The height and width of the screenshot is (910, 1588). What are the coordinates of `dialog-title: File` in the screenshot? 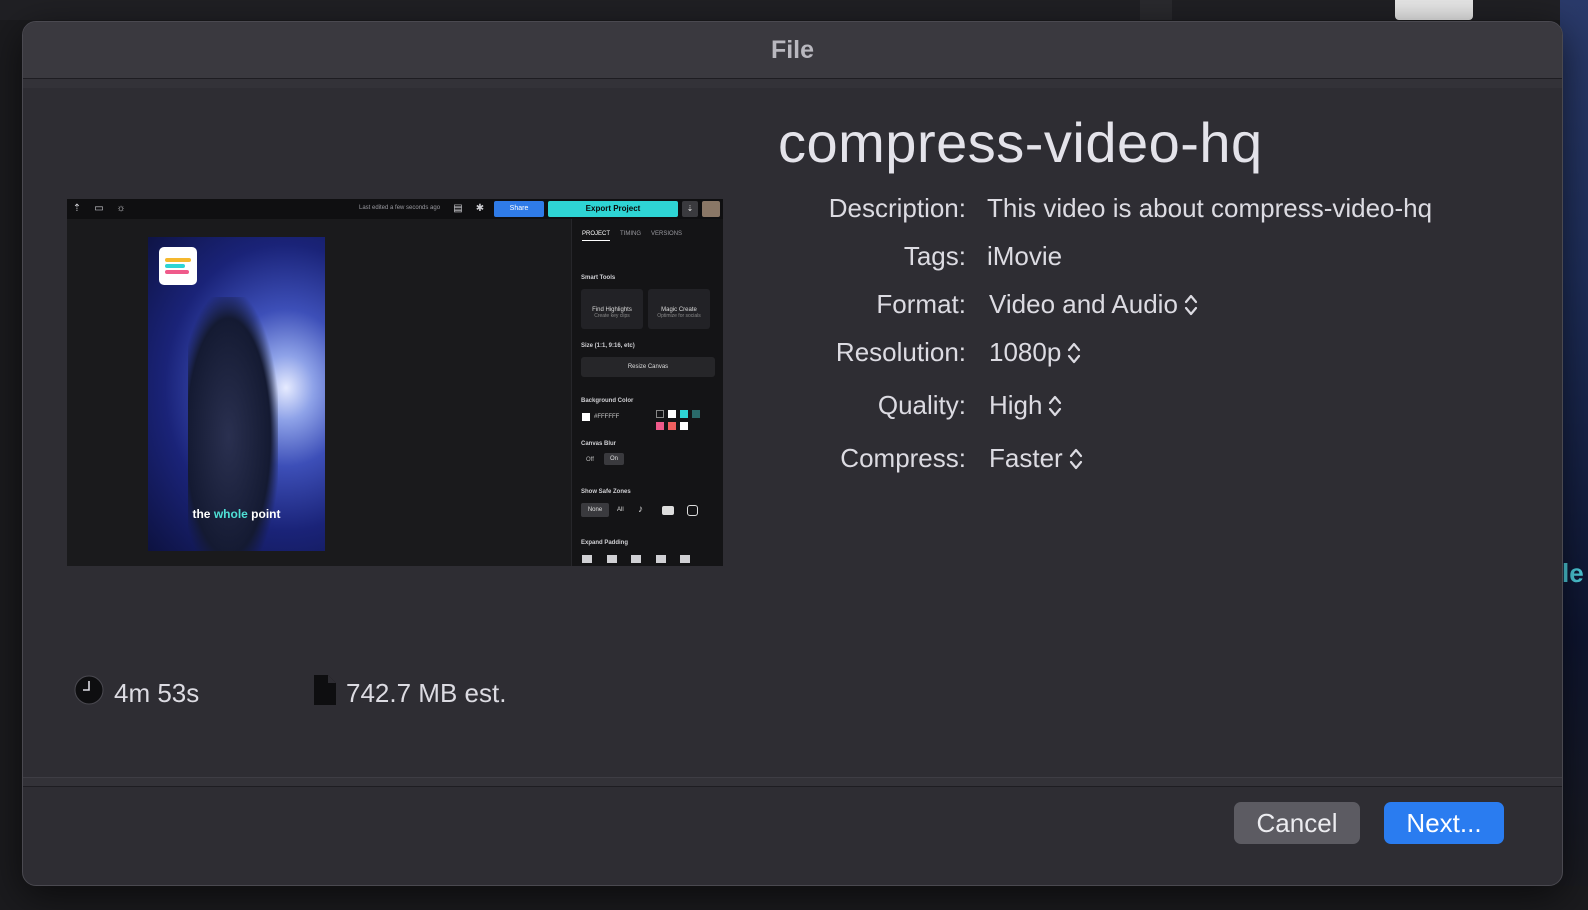 It's located at (792, 49).